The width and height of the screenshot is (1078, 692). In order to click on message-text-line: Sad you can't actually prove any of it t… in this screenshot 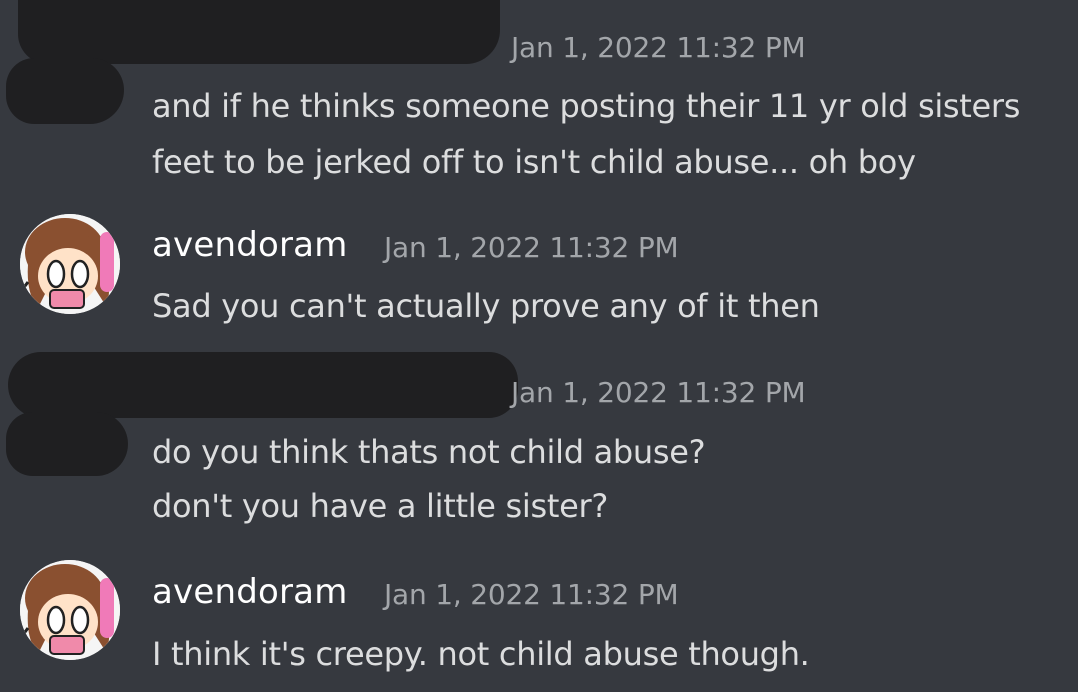, I will do `click(486, 306)`.